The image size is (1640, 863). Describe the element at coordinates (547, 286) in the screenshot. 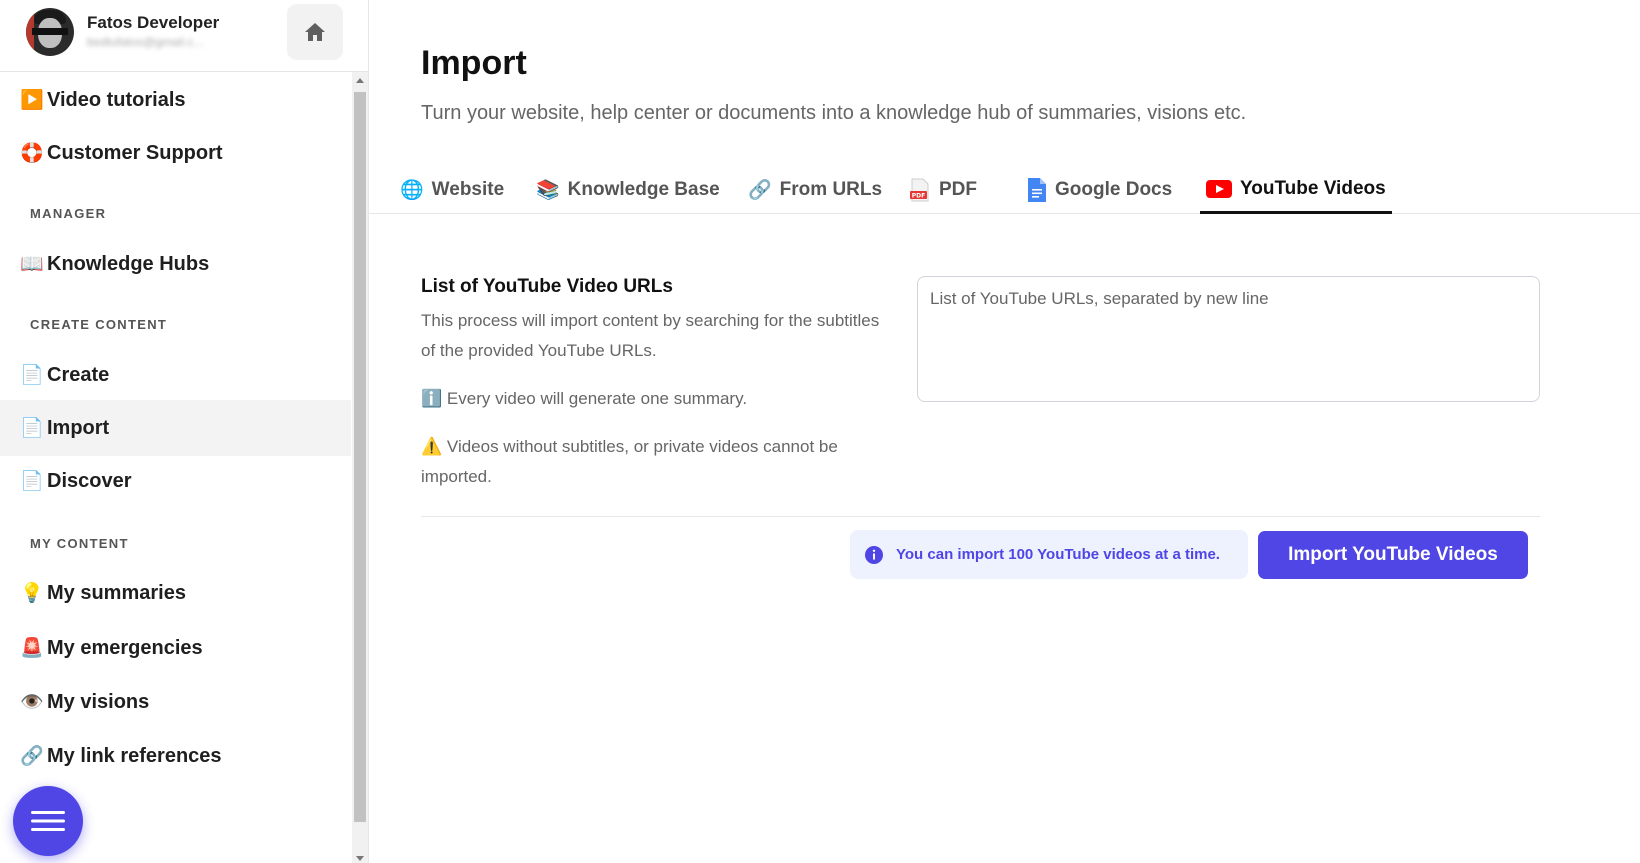

I see `urls-field-label: List of YouTube Video URLs` at that location.